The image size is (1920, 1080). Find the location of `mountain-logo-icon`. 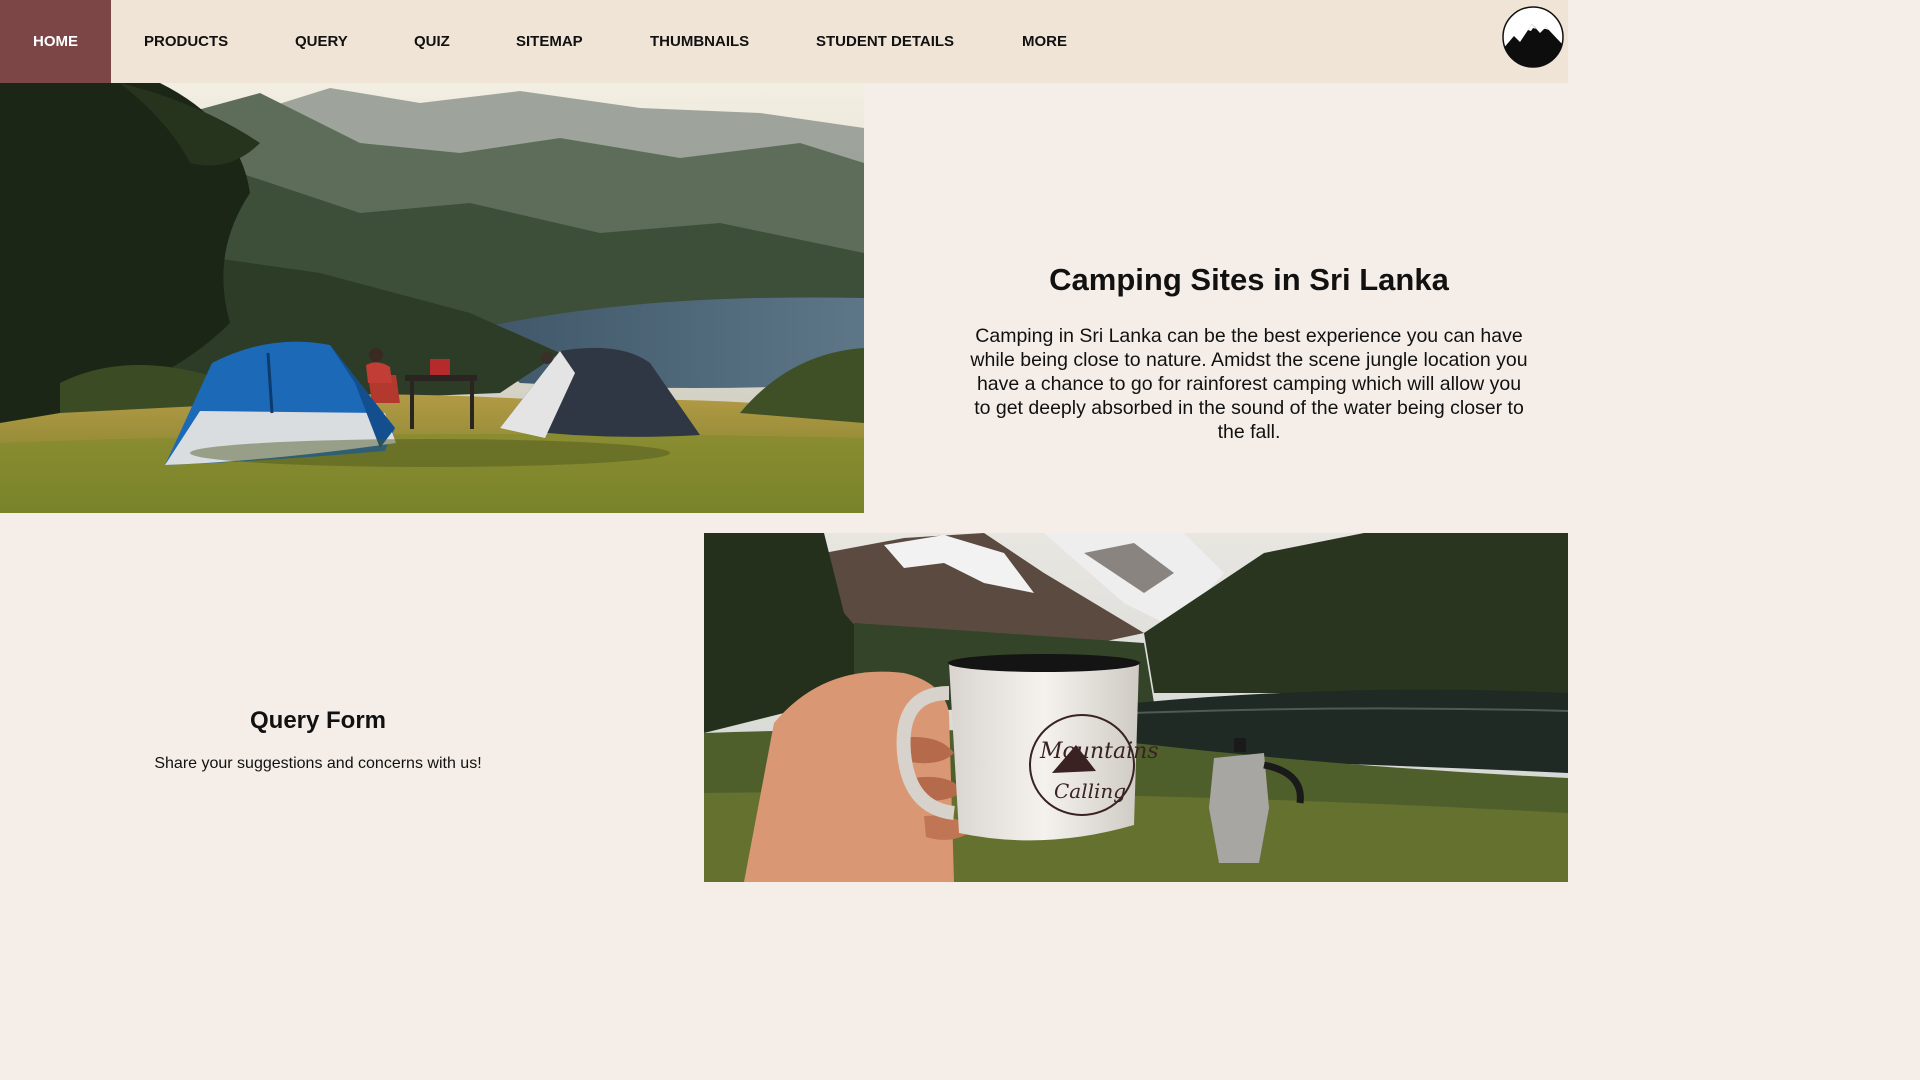

mountain-logo-icon is located at coordinates (1533, 37).